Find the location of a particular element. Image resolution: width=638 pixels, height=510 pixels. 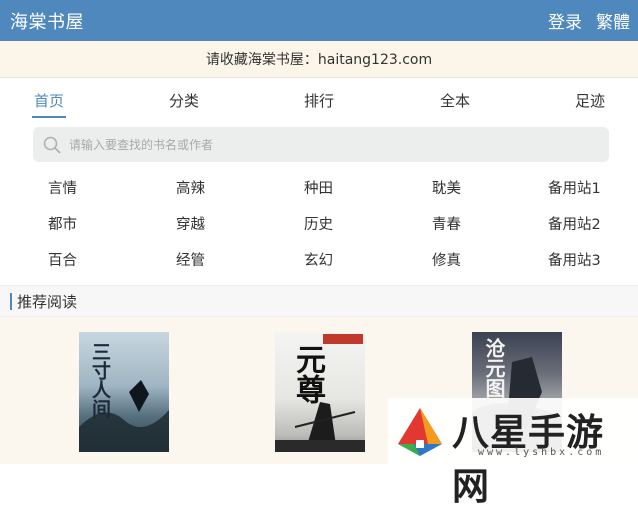

book-cover-title: 沧元图 is located at coordinates (494, 368).